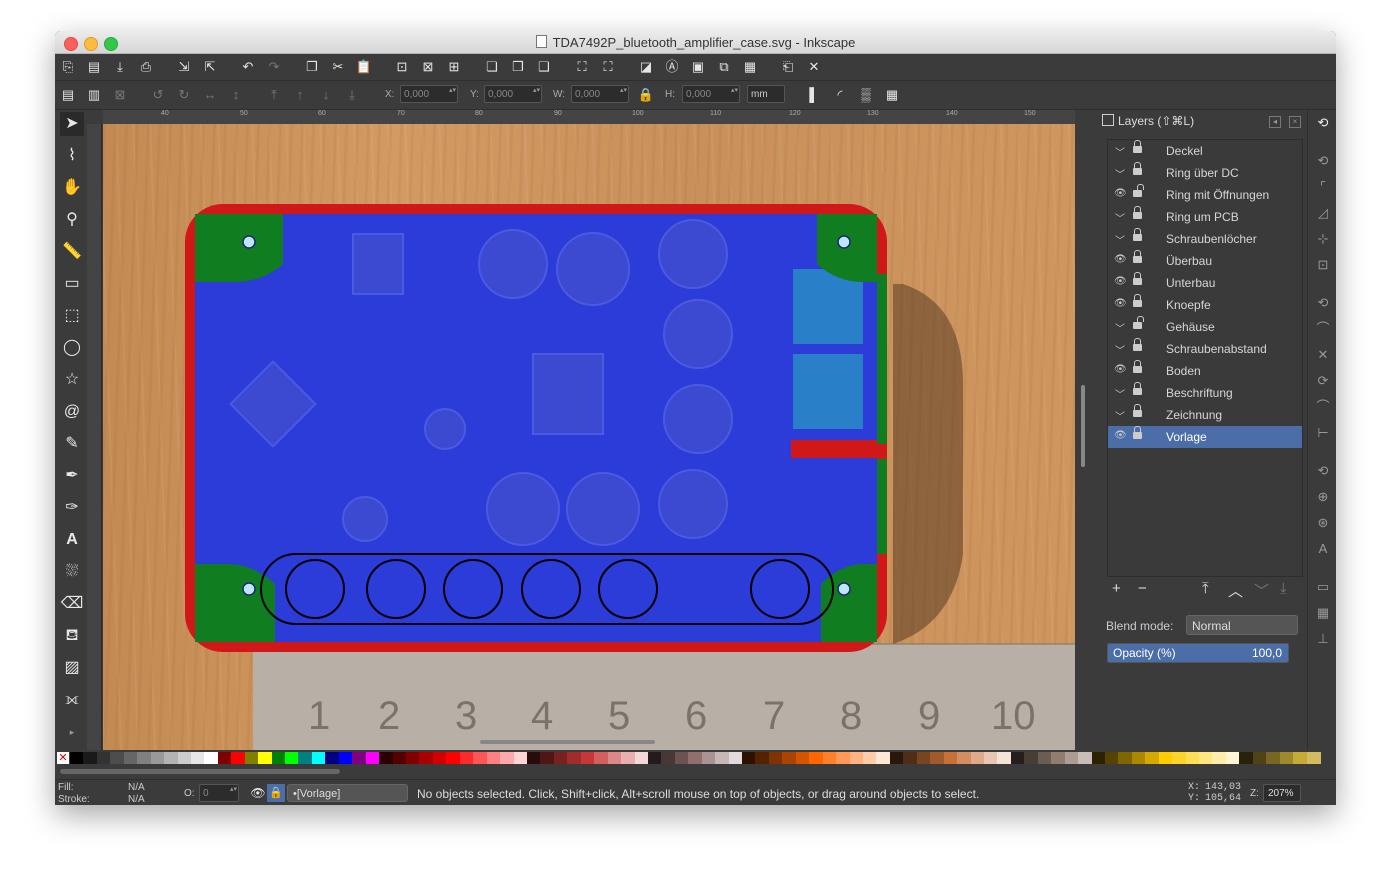  What do you see at coordinates (72, 348) in the screenshot?
I see `ellipse-tool-icon: ◯` at bounding box center [72, 348].